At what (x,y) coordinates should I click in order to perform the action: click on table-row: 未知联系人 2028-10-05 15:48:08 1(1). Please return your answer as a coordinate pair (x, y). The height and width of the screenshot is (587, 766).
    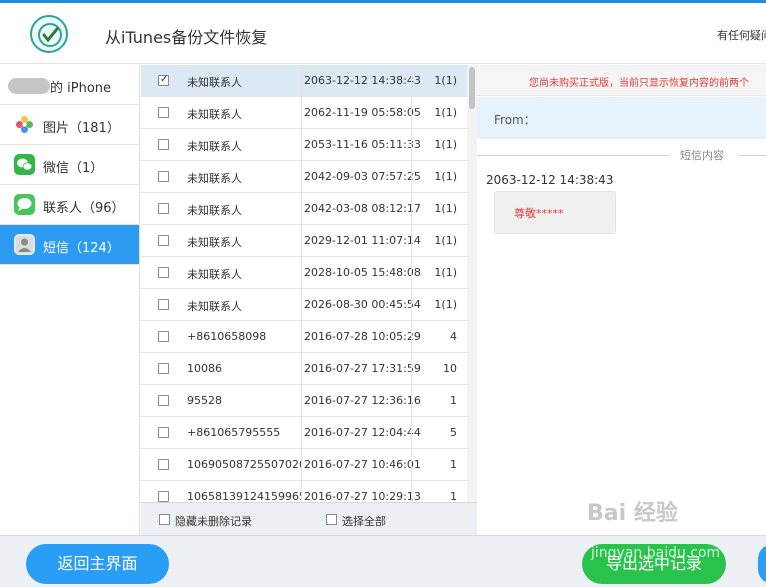
    Looking at the image, I should click on (304, 273).